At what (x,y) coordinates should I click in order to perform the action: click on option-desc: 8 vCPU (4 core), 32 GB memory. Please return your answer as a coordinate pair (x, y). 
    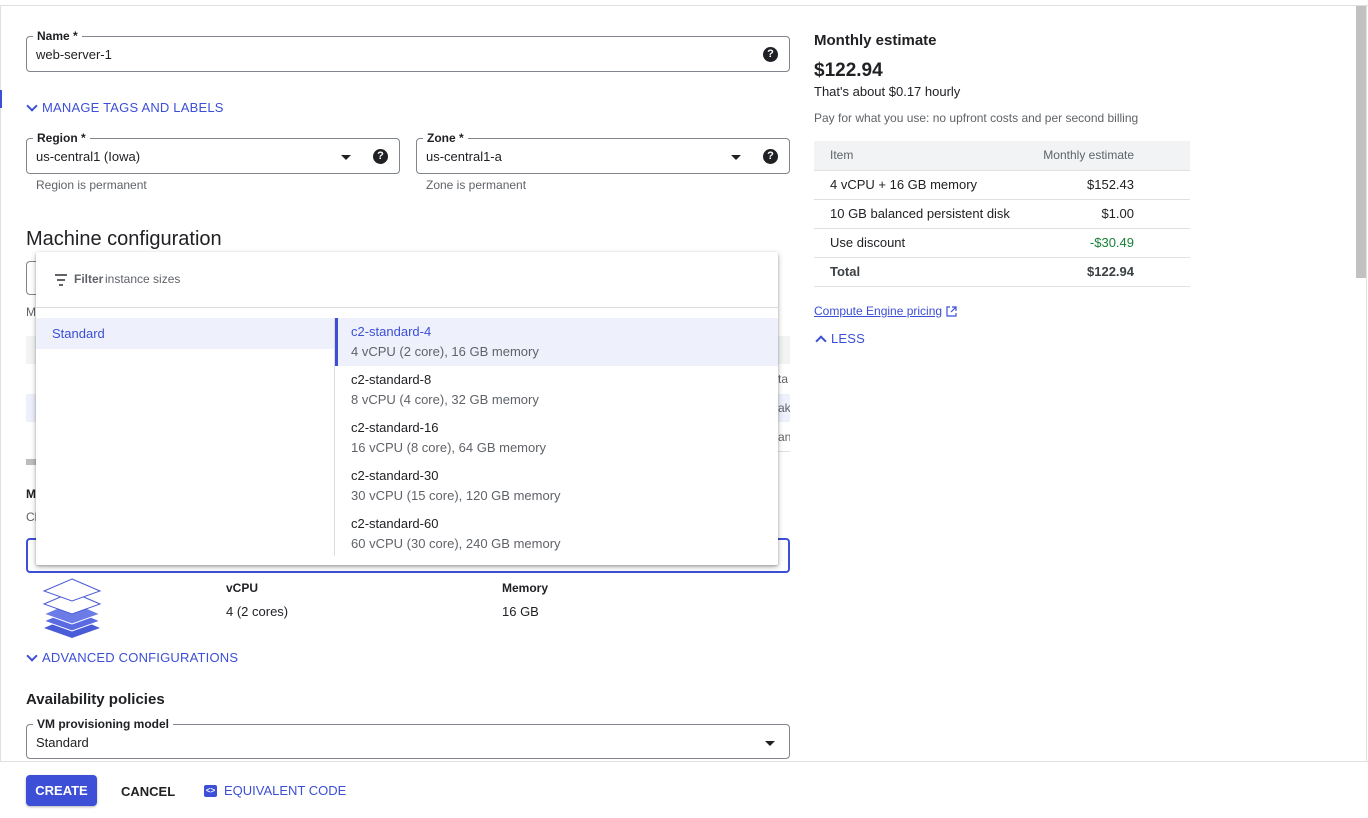
    Looking at the image, I should click on (445, 399).